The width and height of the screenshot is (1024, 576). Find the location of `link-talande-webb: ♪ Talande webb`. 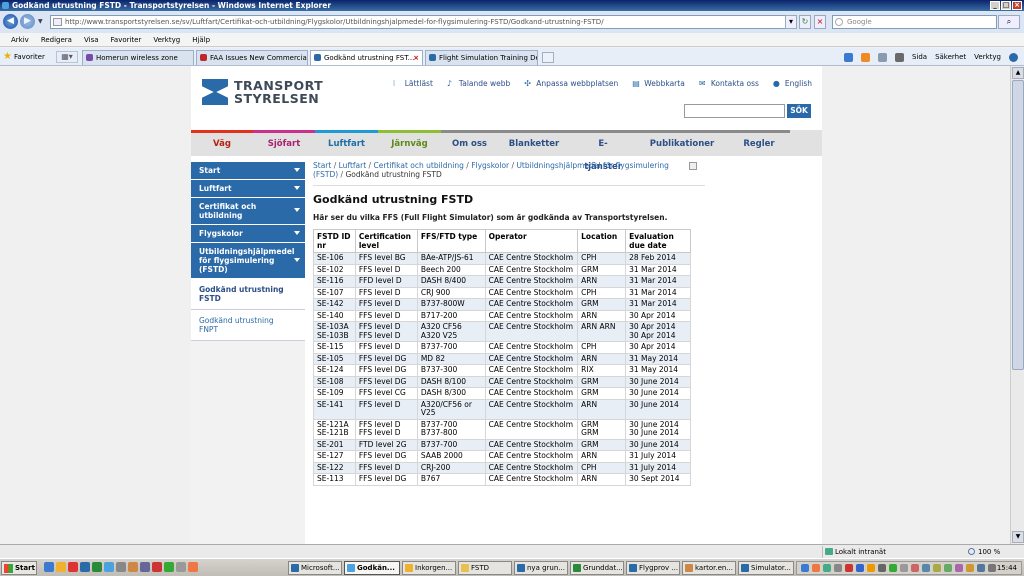

link-talande-webb: ♪ Talande webb is located at coordinates (478, 83).